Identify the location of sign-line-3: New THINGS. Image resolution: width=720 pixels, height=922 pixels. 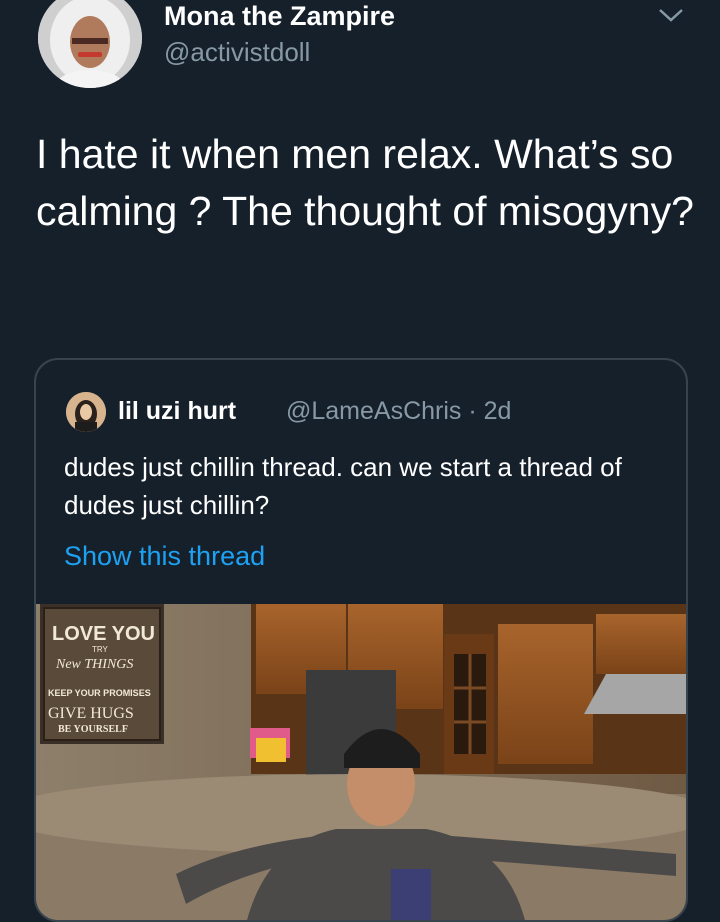
(94, 664).